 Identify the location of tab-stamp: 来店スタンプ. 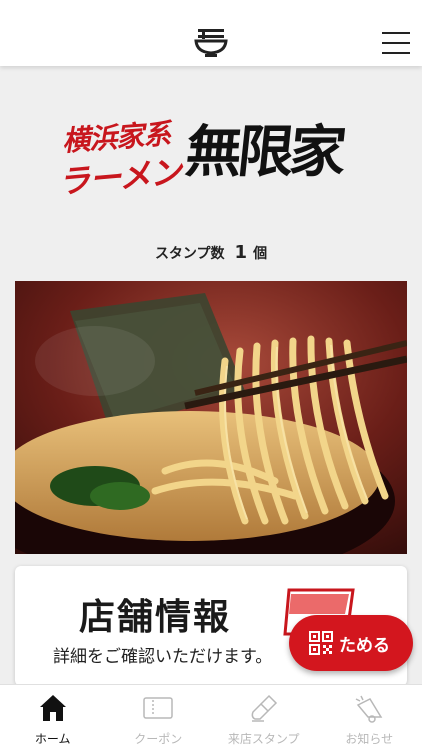
(264, 717).